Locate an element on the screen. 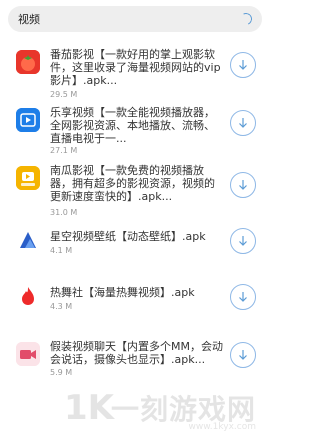 The height and width of the screenshot is (438, 320). app-size: 4.3 M is located at coordinates (61, 306).